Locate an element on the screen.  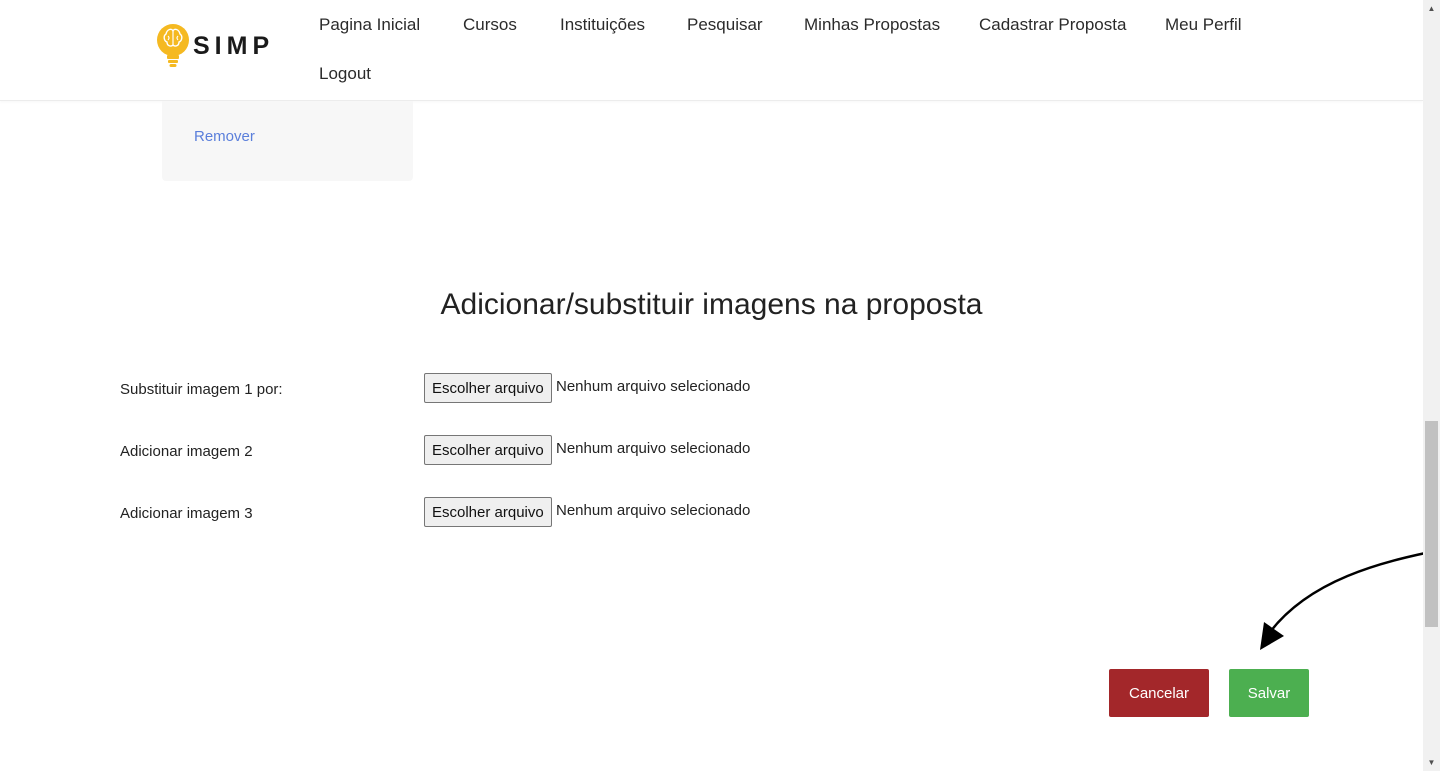
nav-cadastrar-proposta: Cadastrar Proposta is located at coordinates (1052, 25).